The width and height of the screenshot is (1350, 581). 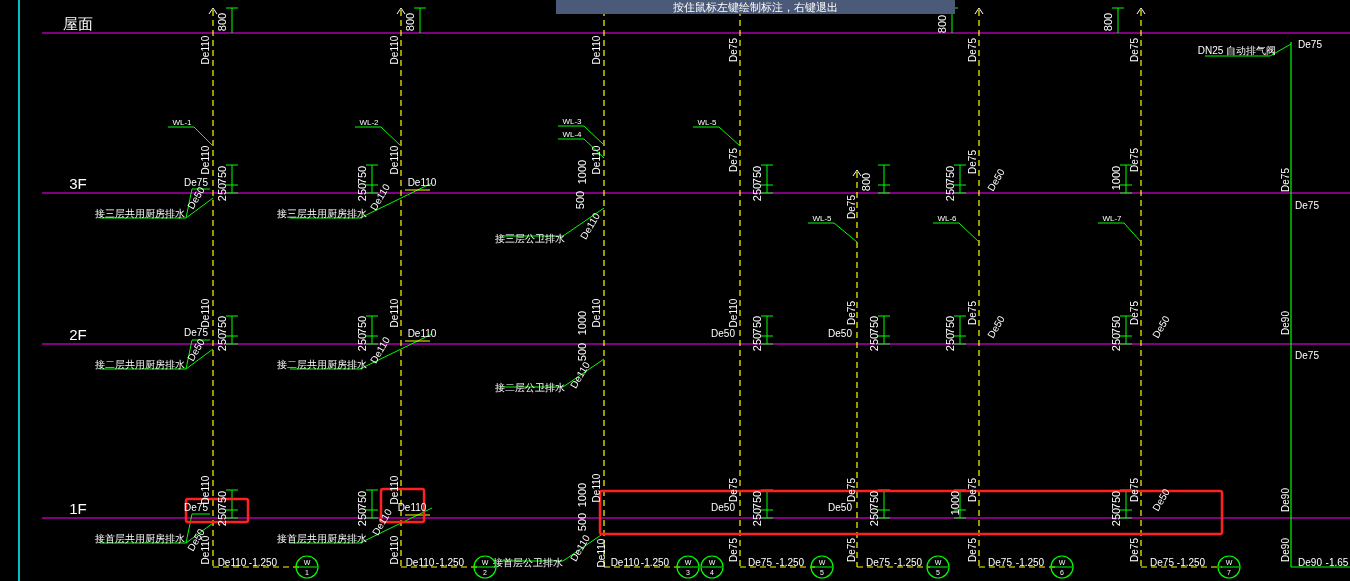 I want to click on tooltip: 按住鼠标左键绘制标注，右键退出, so click(x=755, y=7).